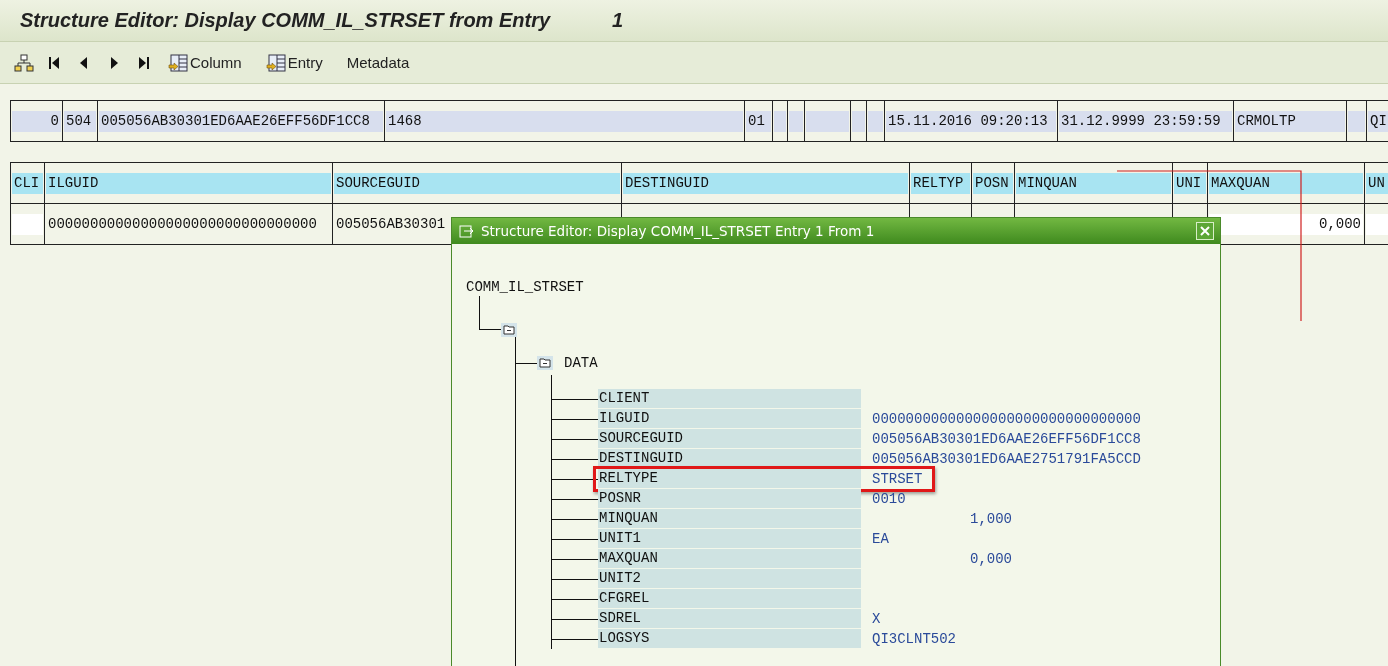 The width and height of the screenshot is (1388, 666). Describe the element at coordinates (27, 224) in the screenshot. I see `table-cell` at that location.